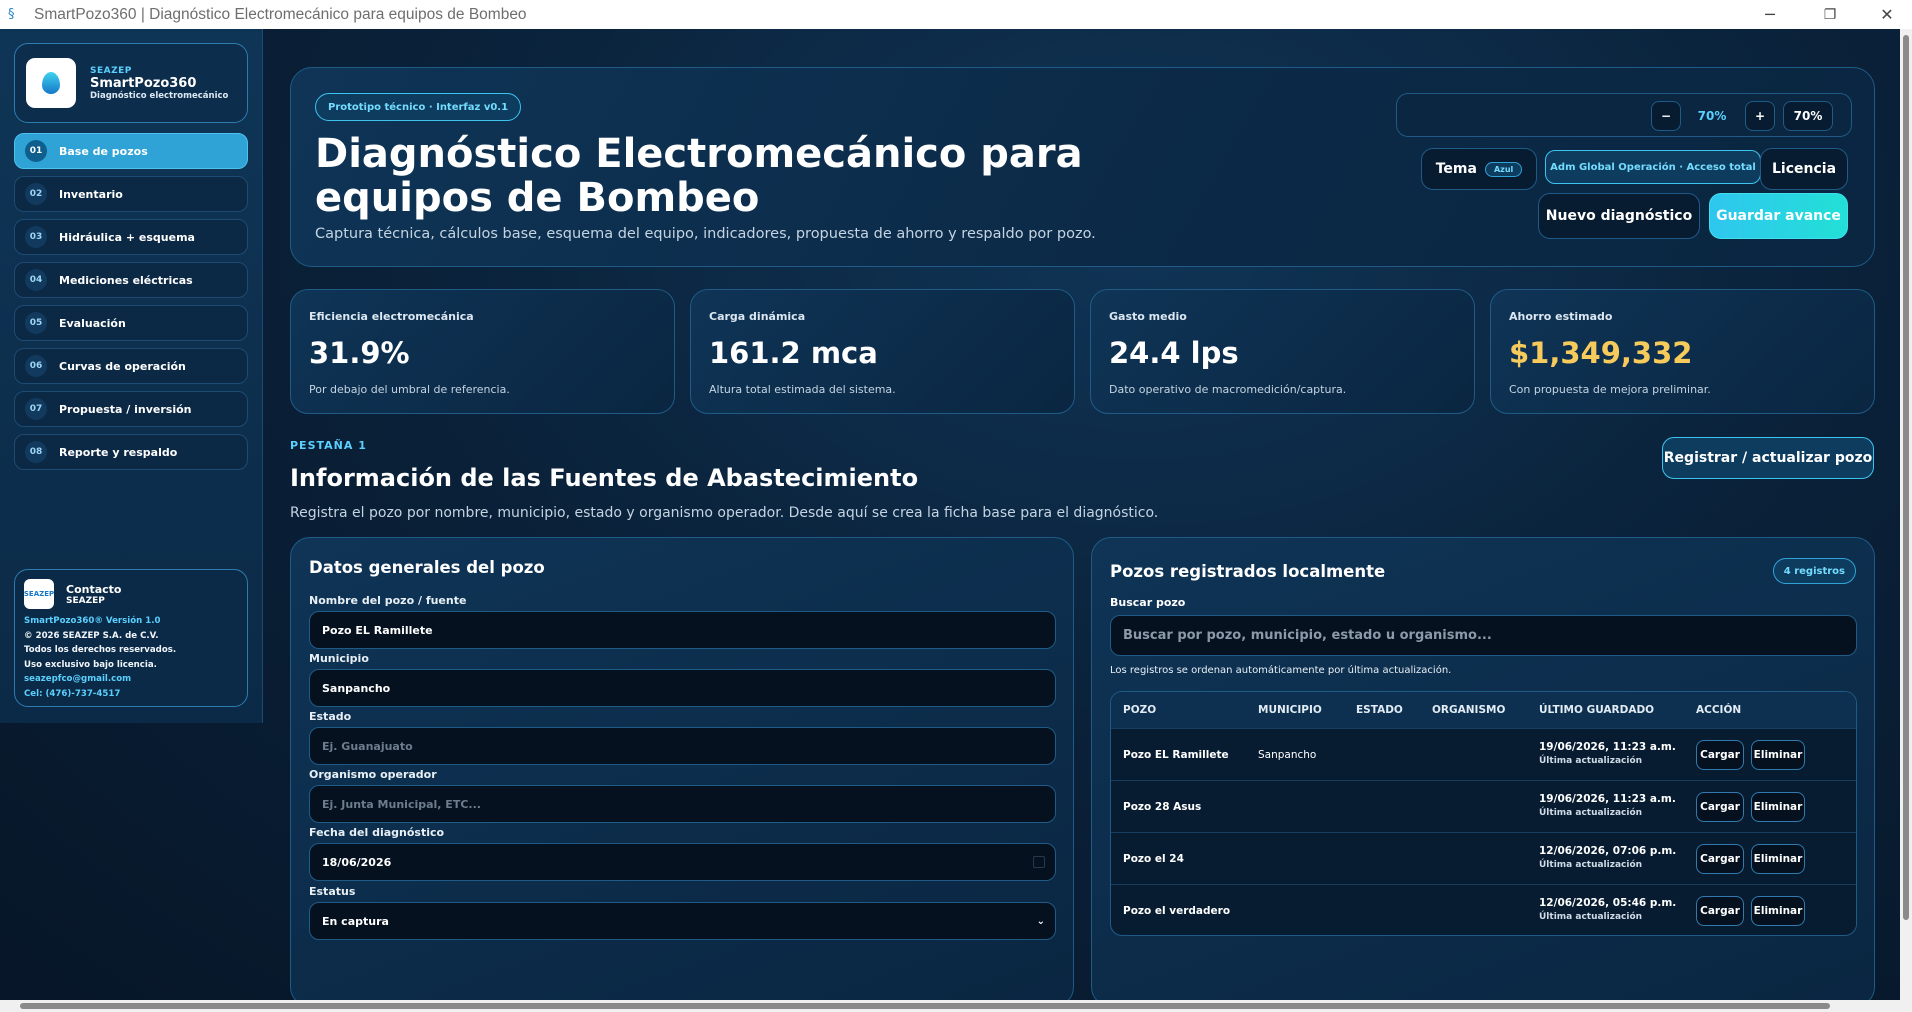 This screenshot has width=1912, height=1012. Describe the element at coordinates (1469, 710) in the screenshot. I see `column-header: ORGANISMO` at that location.